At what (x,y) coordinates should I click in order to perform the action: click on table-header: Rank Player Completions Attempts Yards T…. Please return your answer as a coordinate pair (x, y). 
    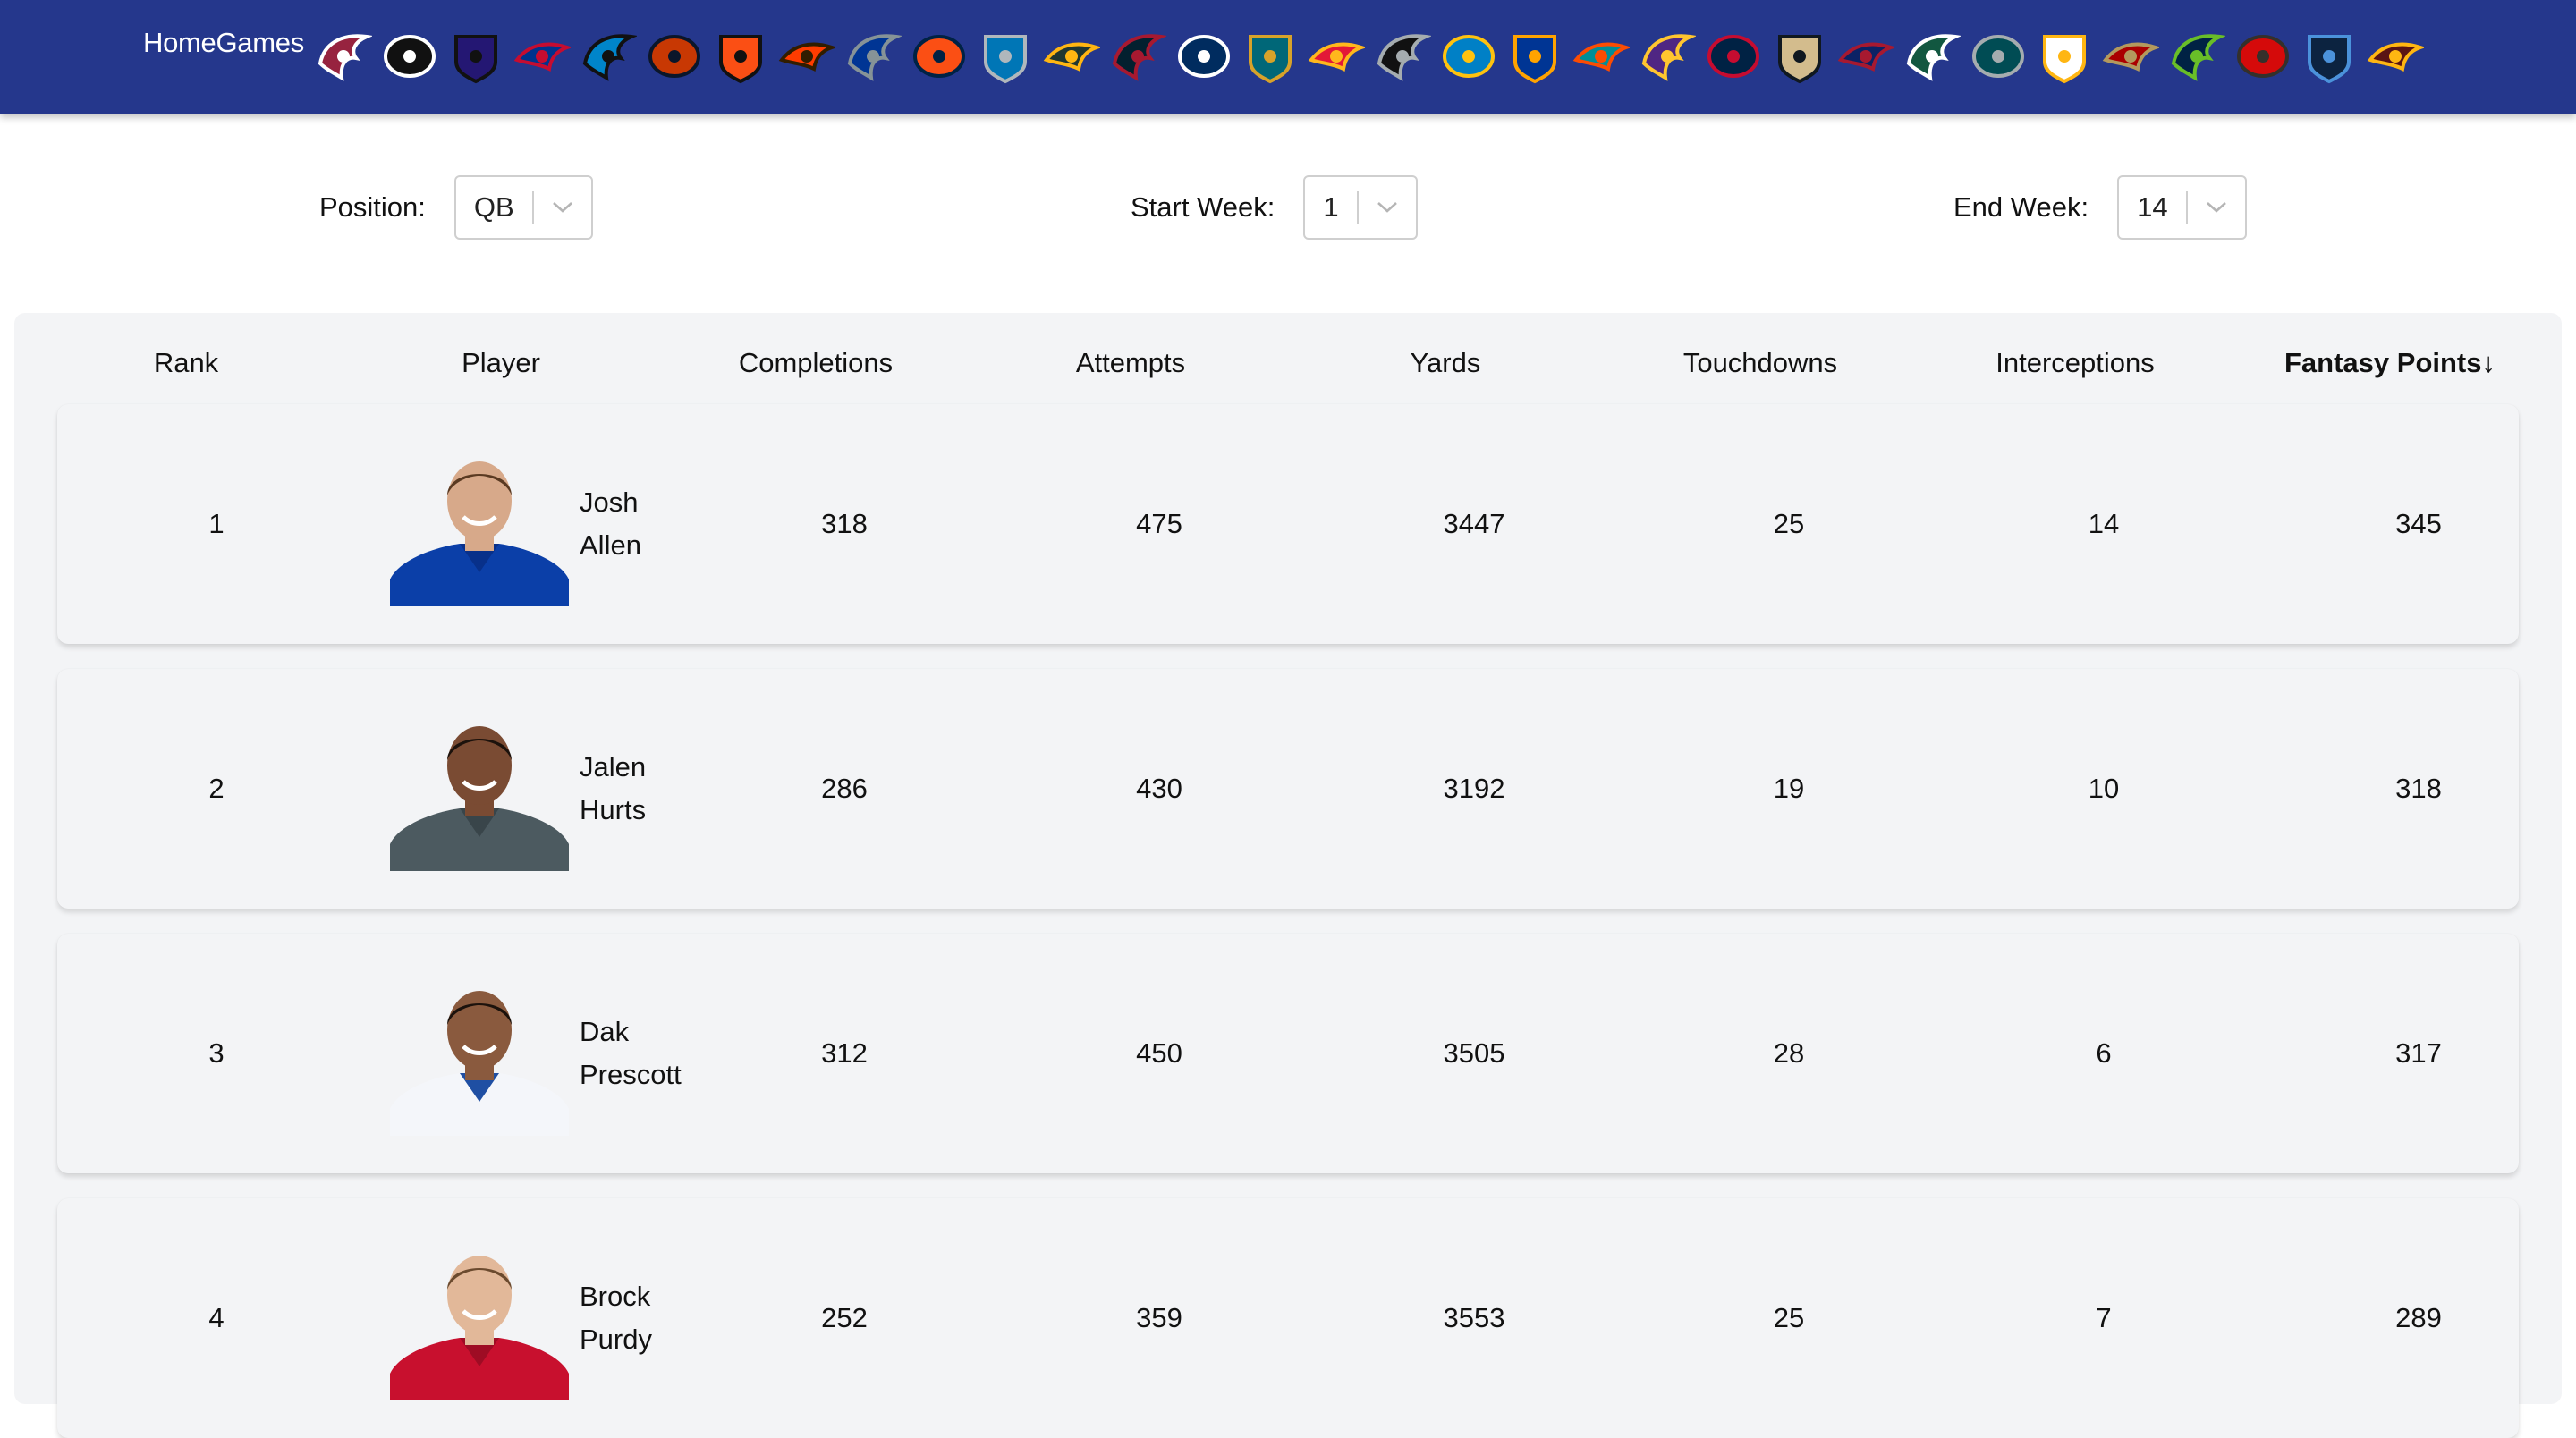
    Looking at the image, I should click on (1288, 362).